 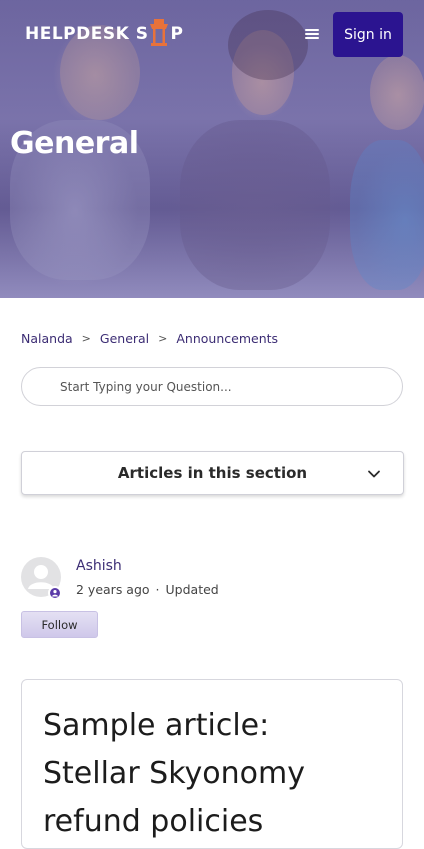 What do you see at coordinates (87, 34) in the screenshot?
I see `logo-text-prefix: HELPDESK S` at bounding box center [87, 34].